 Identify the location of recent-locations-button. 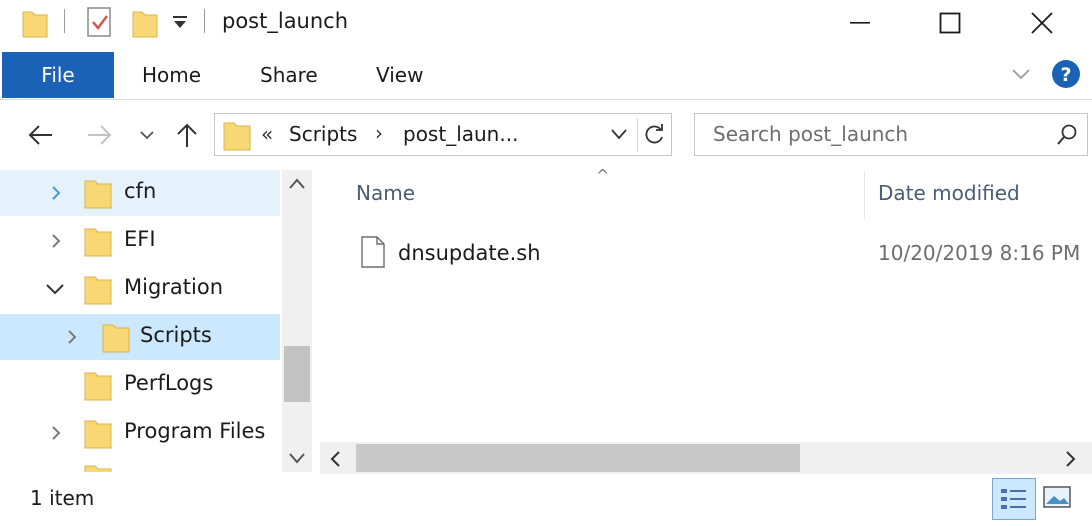
(147, 135).